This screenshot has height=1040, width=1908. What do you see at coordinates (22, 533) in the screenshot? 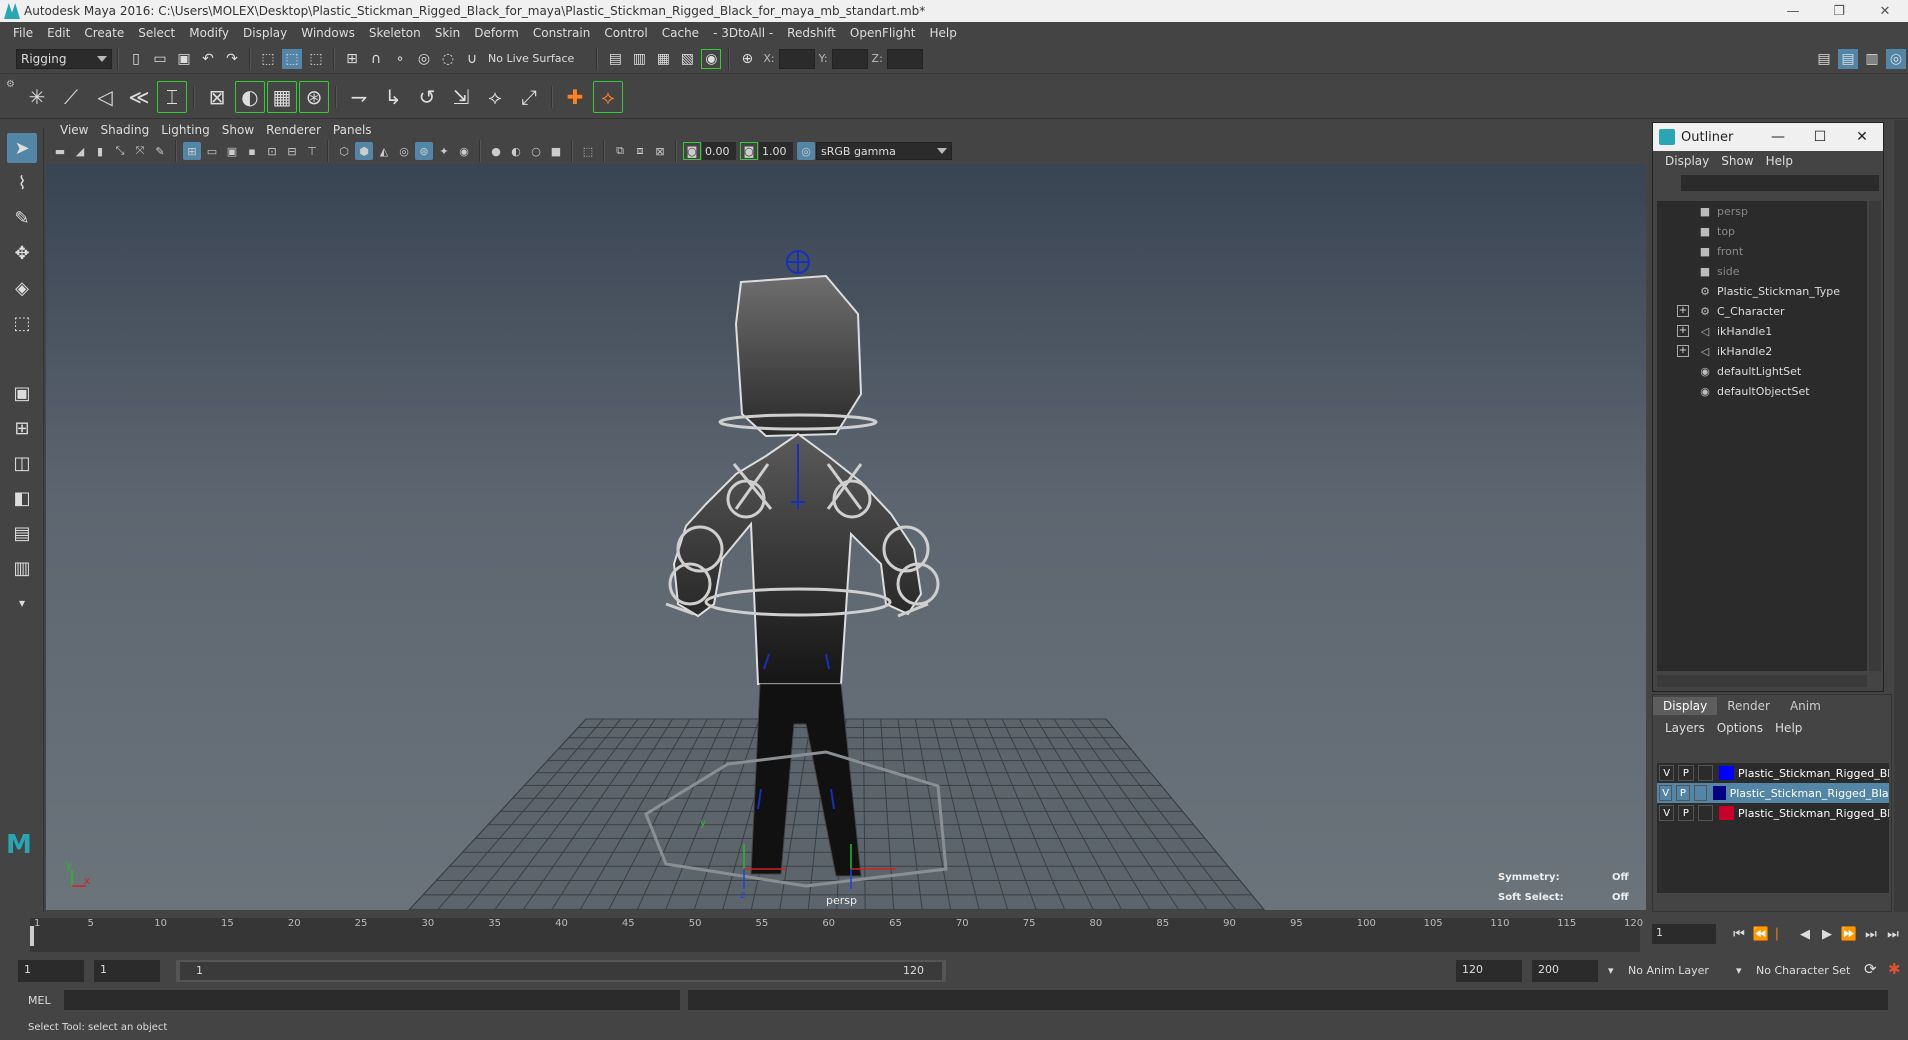
I see `layout-icon: ▤` at bounding box center [22, 533].